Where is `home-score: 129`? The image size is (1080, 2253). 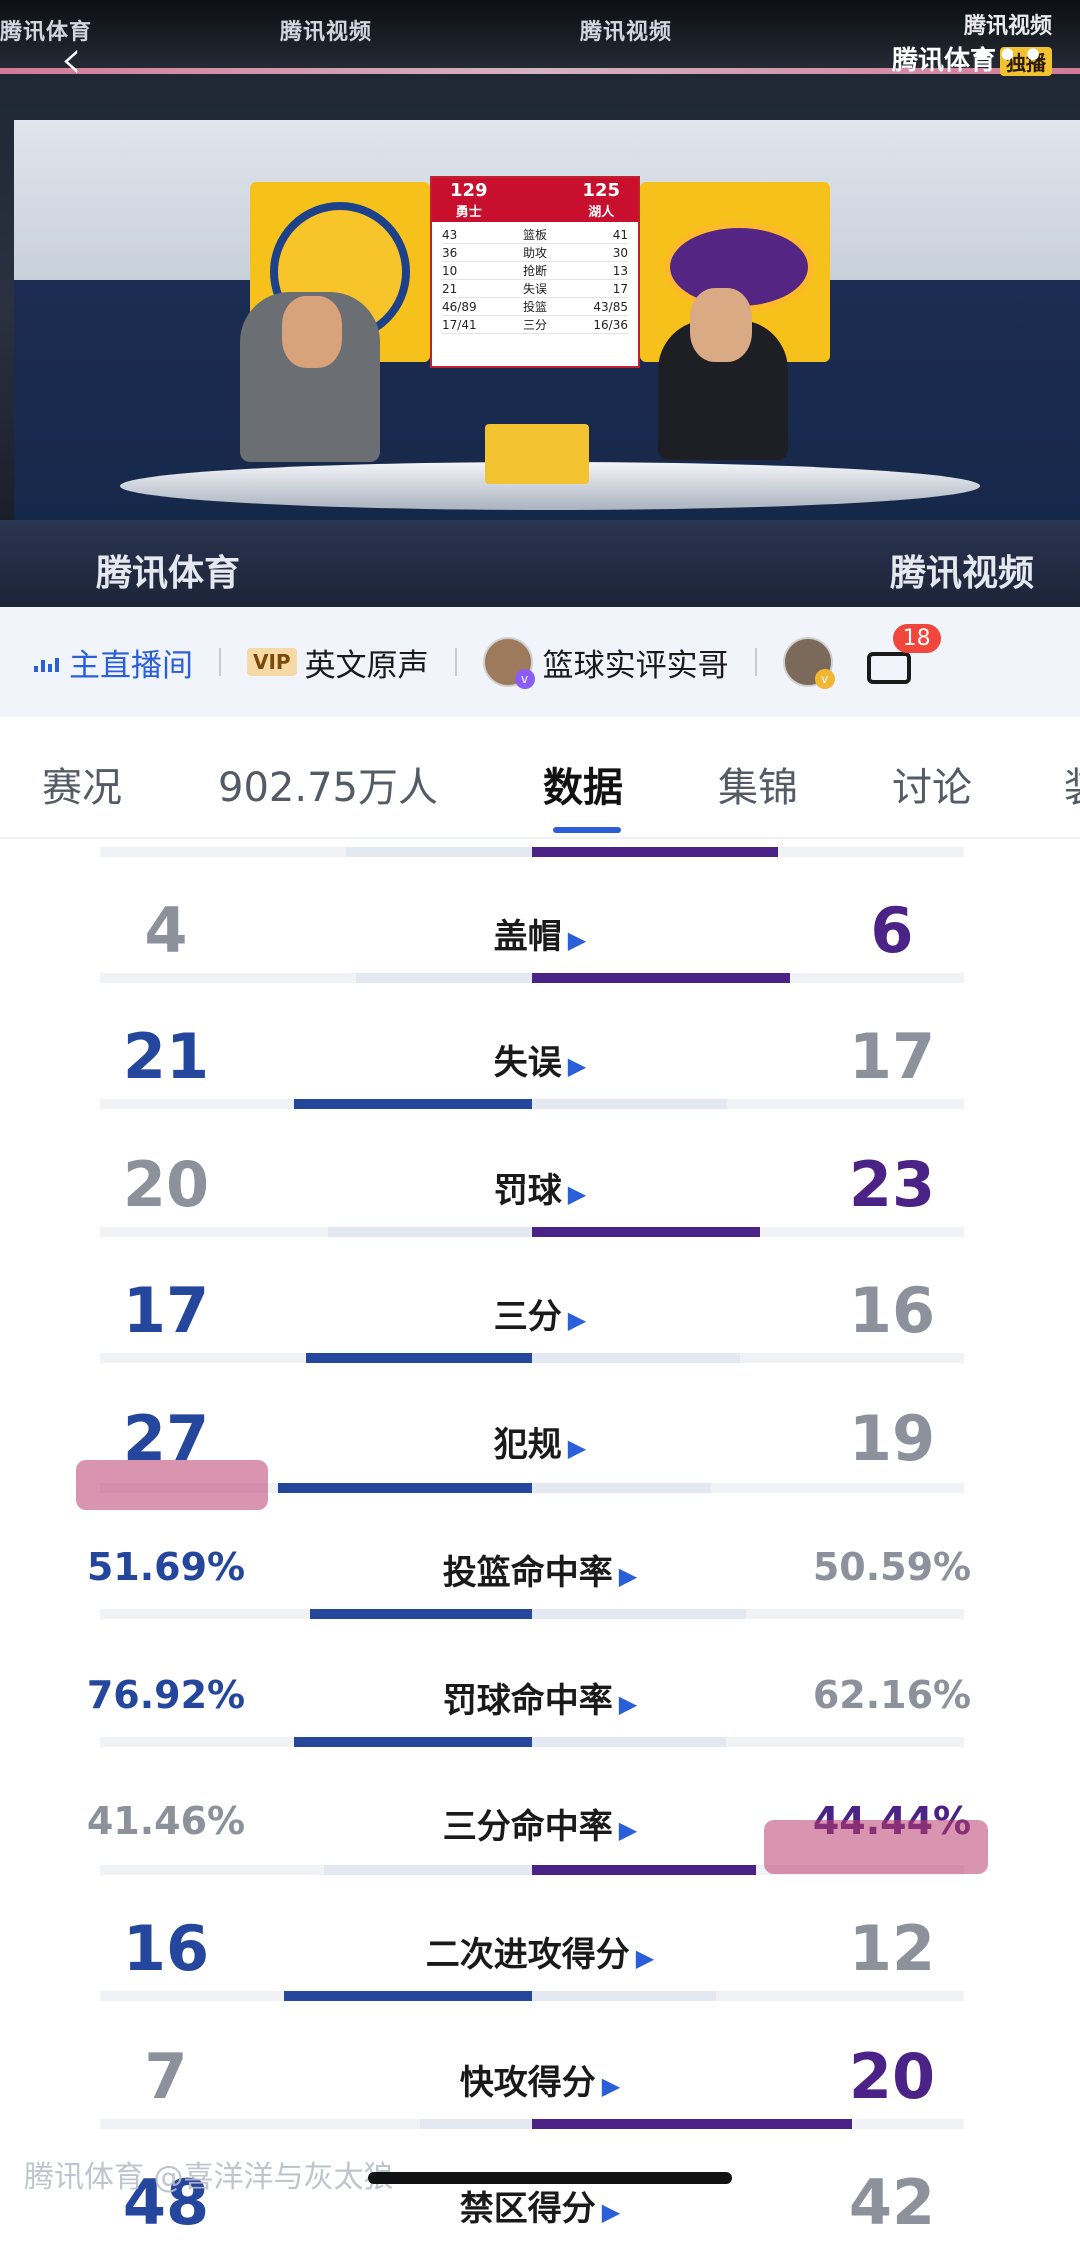 home-score: 129 is located at coordinates (469, 190).